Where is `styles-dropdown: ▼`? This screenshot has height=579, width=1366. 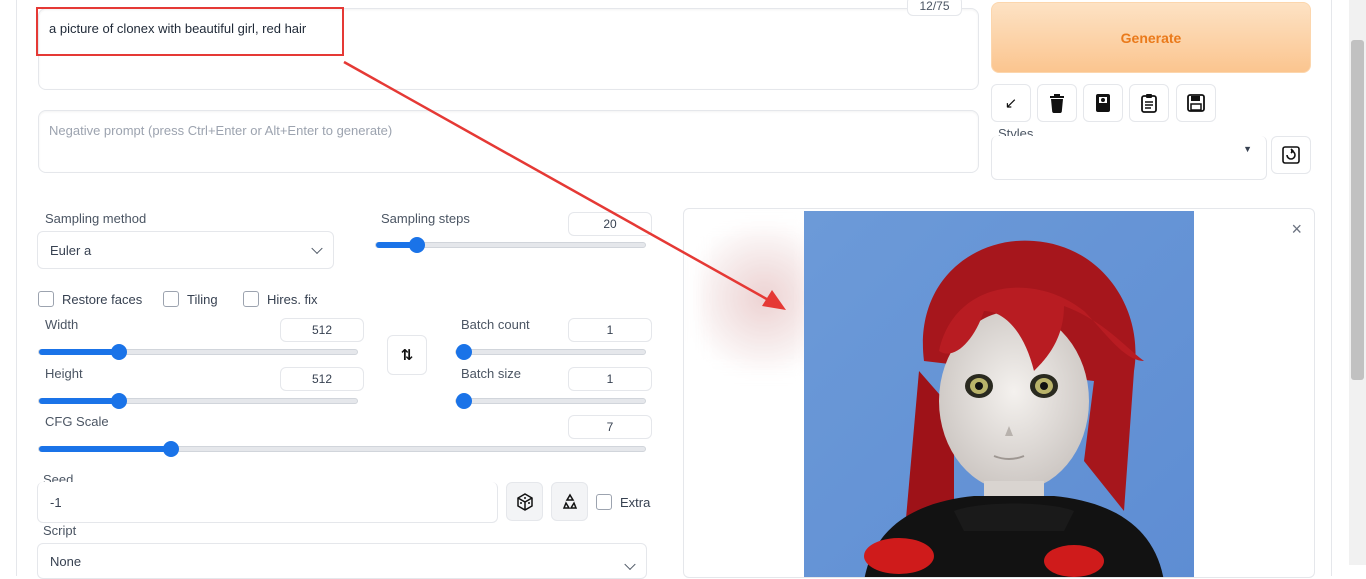
styles-dropdown: ▼ is located at coordinates (1129, 158).